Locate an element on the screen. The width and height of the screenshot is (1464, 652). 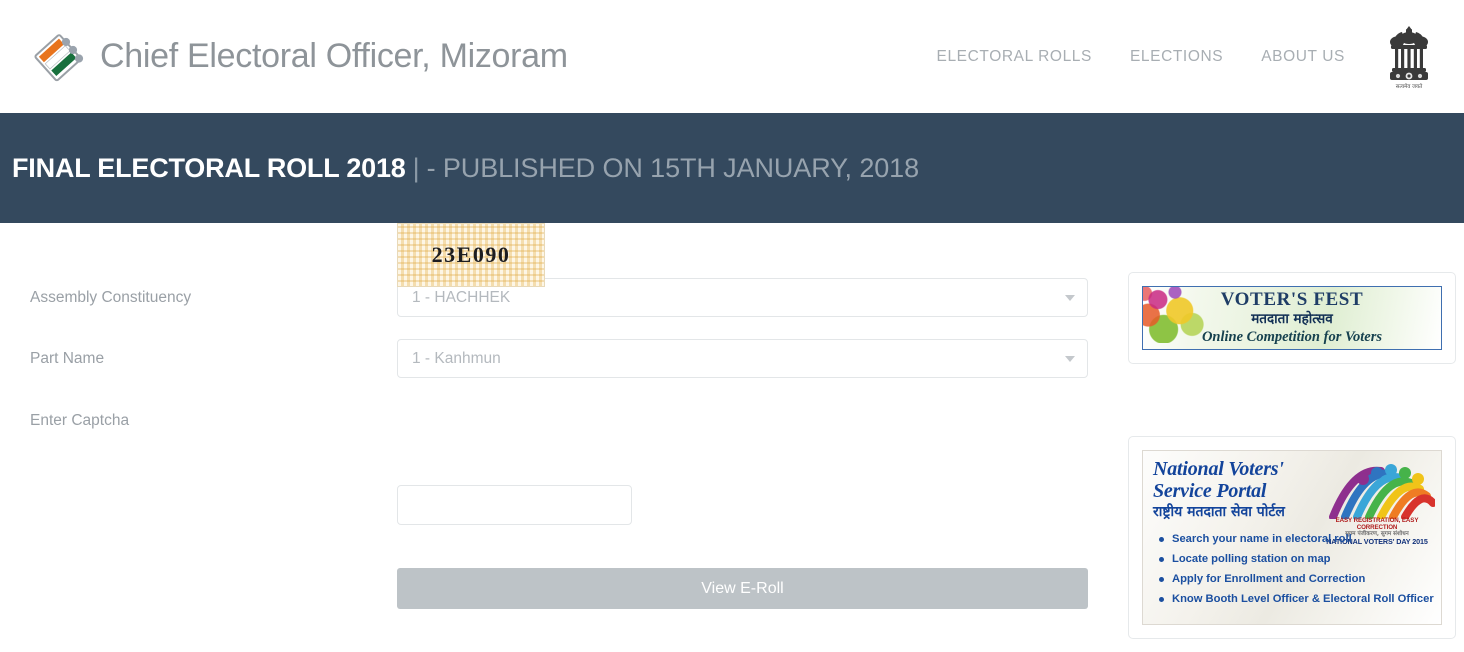
brand-logo-link: Chief Electoral Officer, Mizoram is located at coordinates (299, 57).